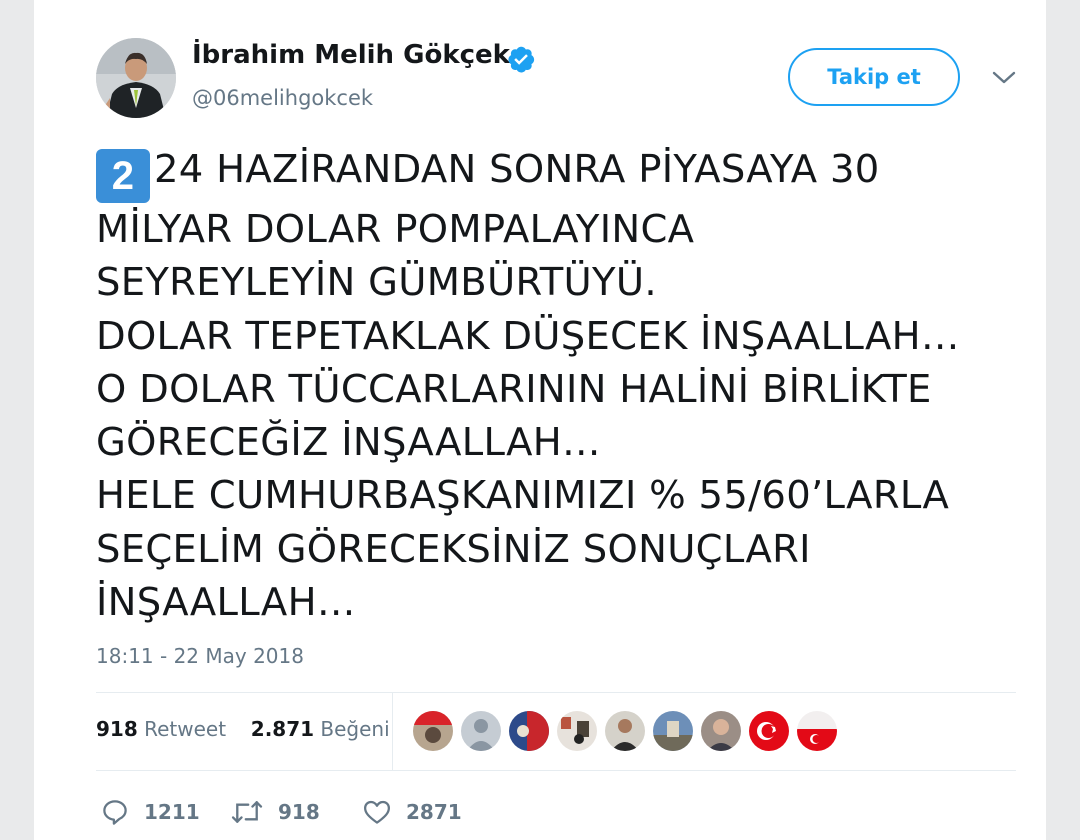 The height and width of the screenshot is (840, 1080). I want to click on keycap-two-emoji: 2, so click(123, 176).